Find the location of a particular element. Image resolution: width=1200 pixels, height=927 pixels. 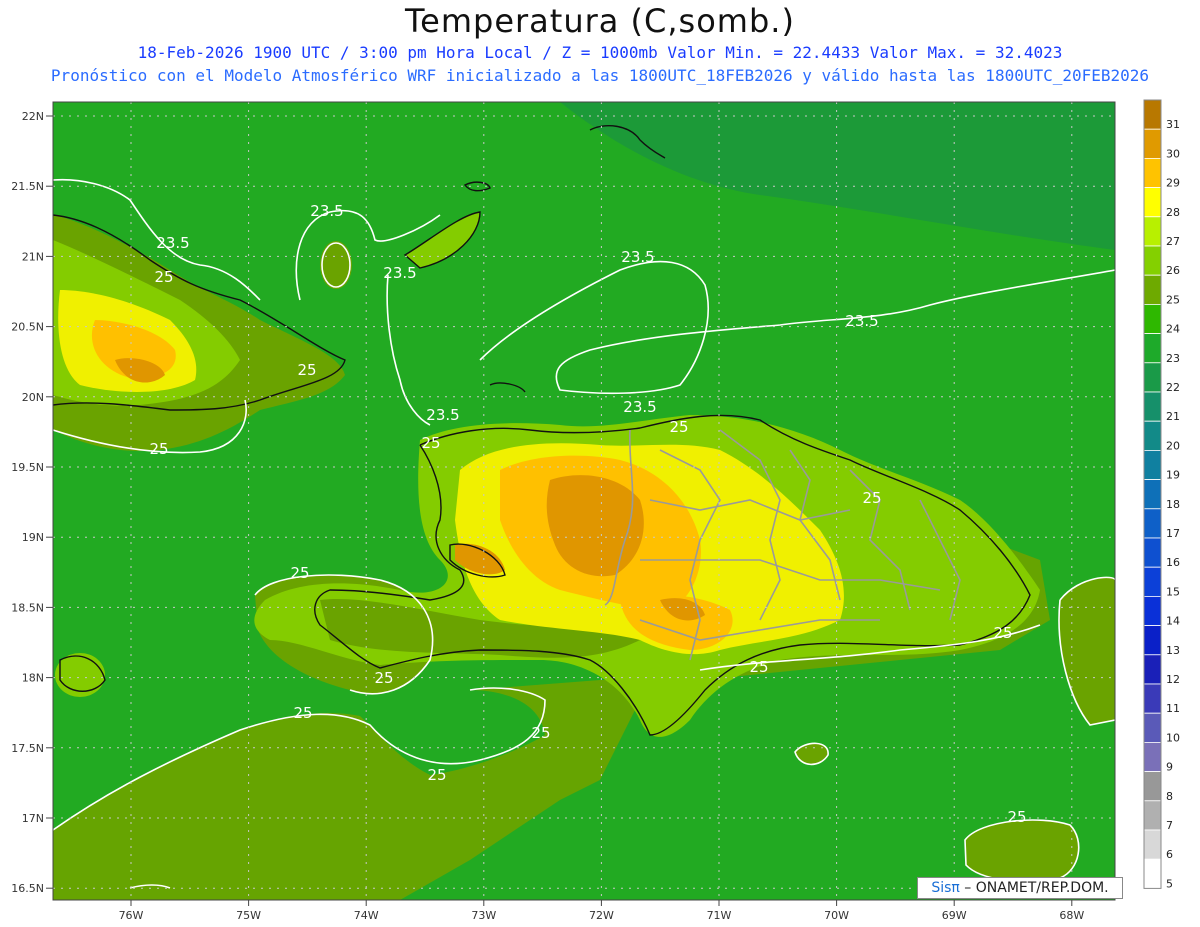

colorbar-label: 31 is located at coordinates (1173, 124).